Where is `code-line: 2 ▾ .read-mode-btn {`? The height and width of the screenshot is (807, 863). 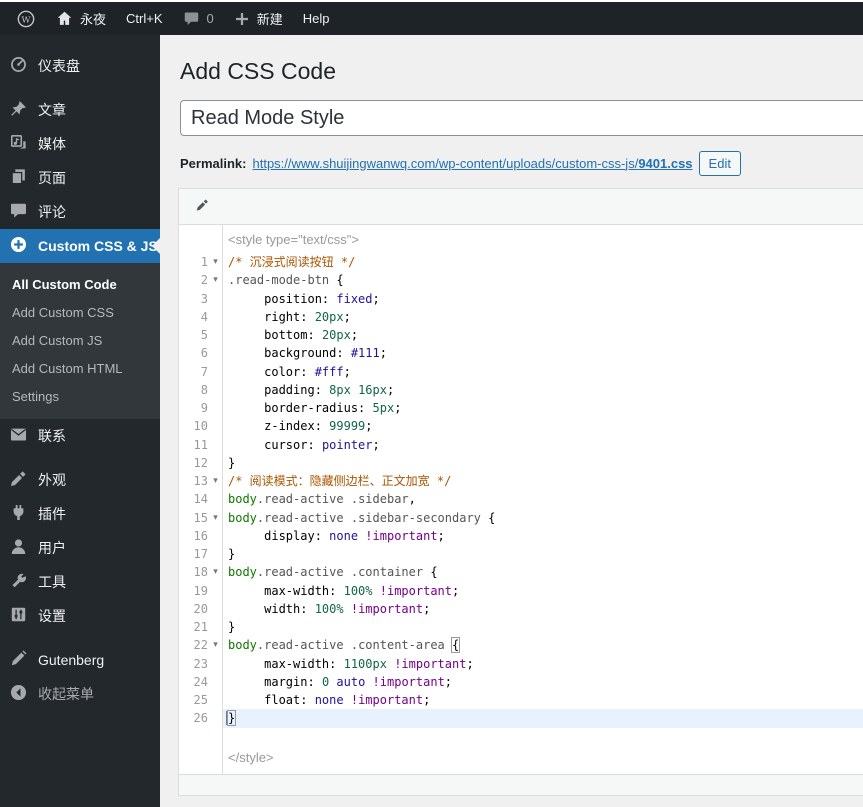 code-line: 2 ▾ .read-mode-btn { is located at coordinates (521, 280).